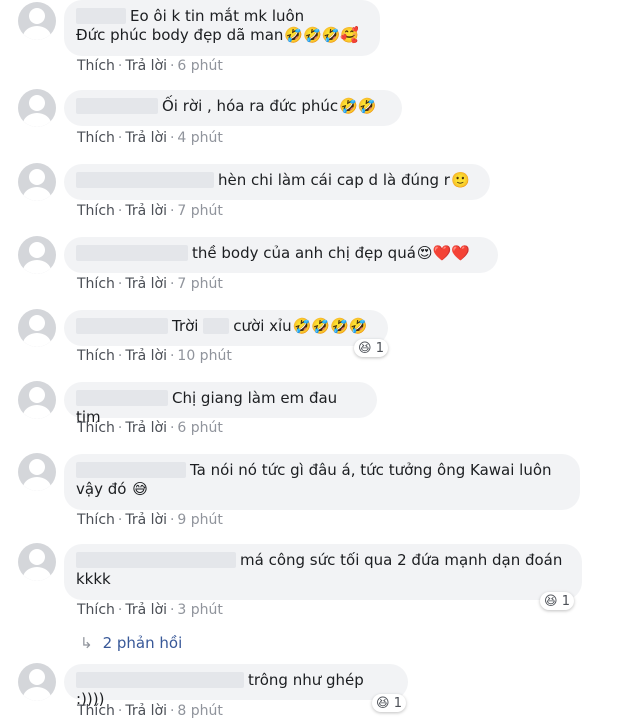 This screenshot has width=620, height=725. Describe the element at coordinates (322, 35) in the screenshot. I see `emoji: 🤣🤣🤣🥰` at that location.